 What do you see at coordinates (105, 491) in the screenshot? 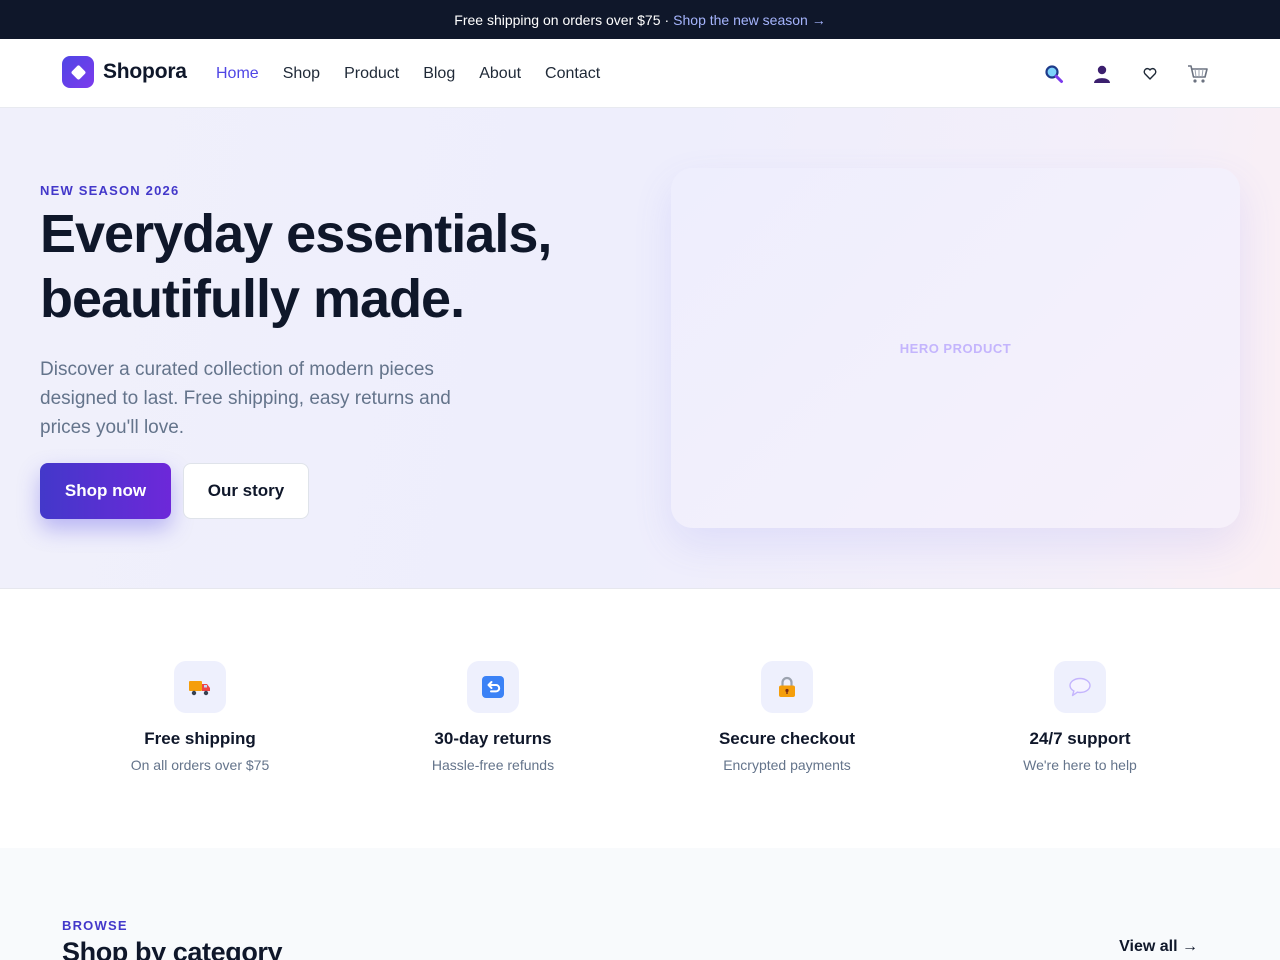
I see `shop-now-button: Shop now` at bounding box center [105, 491].